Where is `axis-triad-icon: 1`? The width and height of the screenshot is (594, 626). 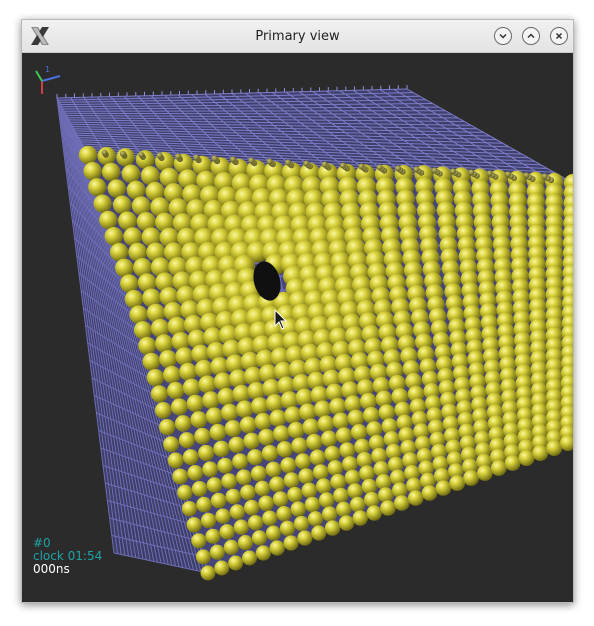
axis-triad-icon: 1 is located at coordinates (48, 79).